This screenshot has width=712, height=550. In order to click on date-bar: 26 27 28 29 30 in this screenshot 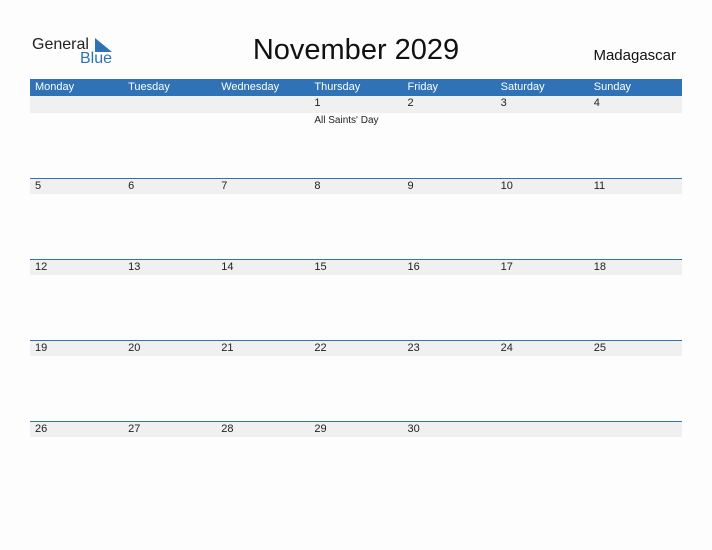, I will do `click(356, 429)`.